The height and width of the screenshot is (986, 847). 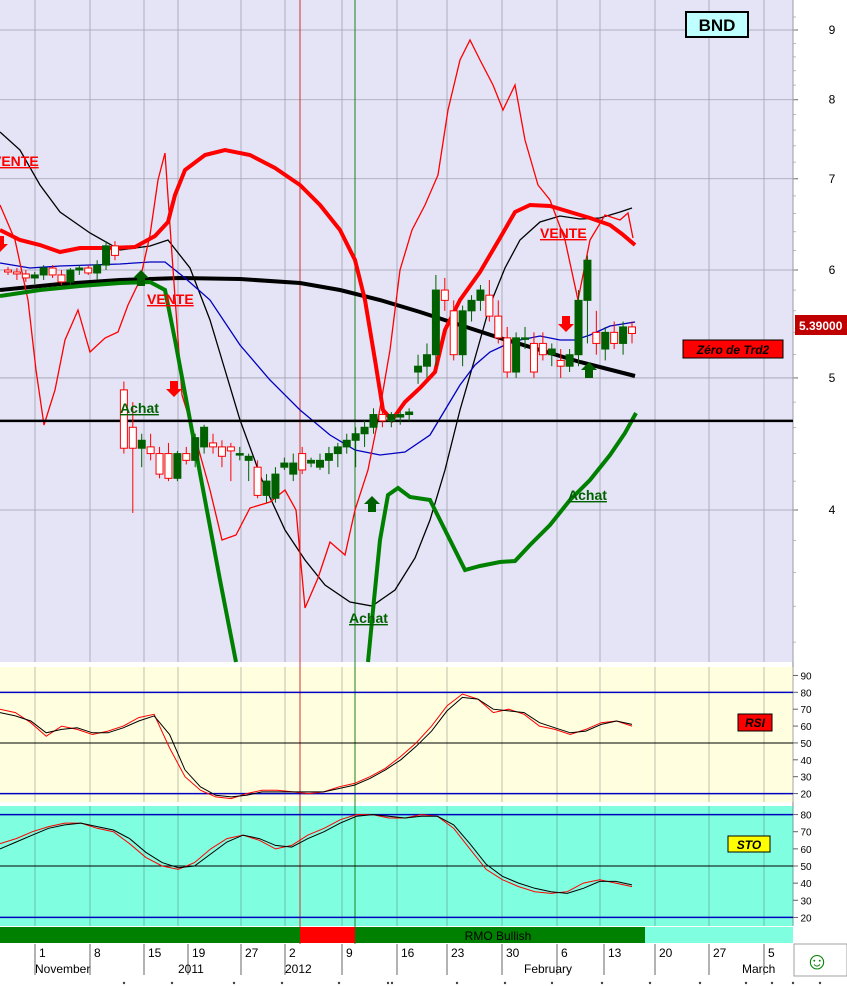 I want to click on osc-tick-label: 80, so click(x=806, y=693).